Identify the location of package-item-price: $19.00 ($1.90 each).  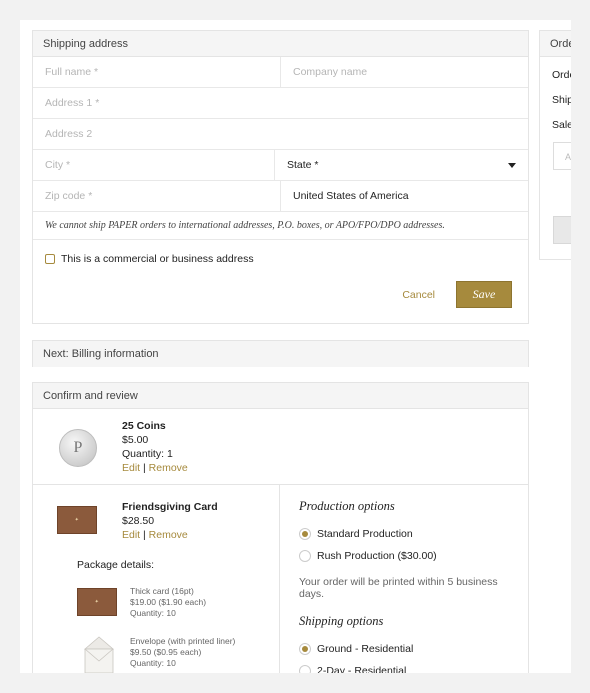
(168, 602).